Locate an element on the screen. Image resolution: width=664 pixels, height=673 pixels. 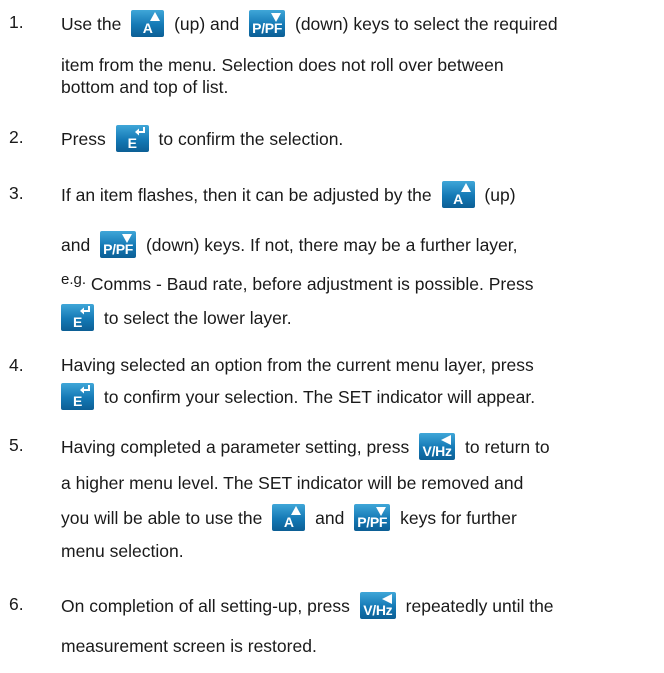
step-number: 3. is located at coordinates (16, 193).